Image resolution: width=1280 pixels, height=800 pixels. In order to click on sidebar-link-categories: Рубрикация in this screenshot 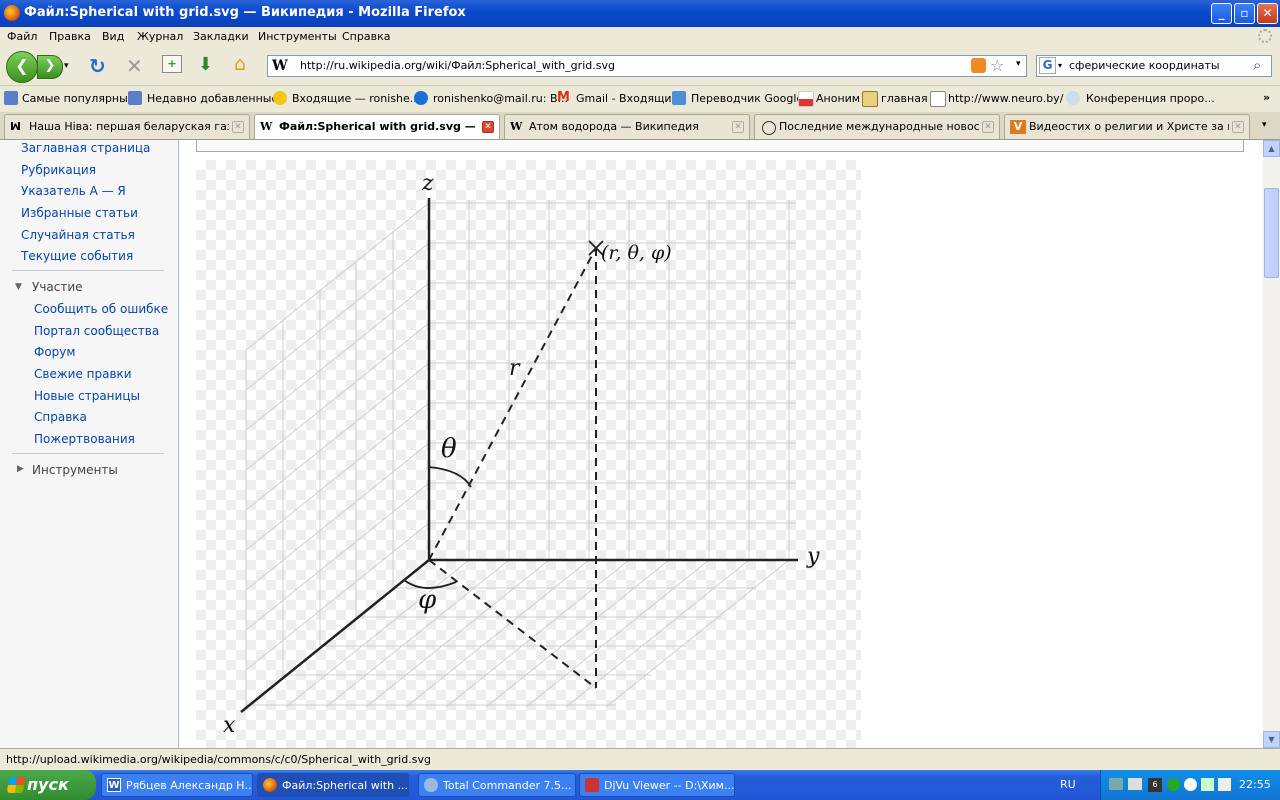, I will do `click(58, 170)`.